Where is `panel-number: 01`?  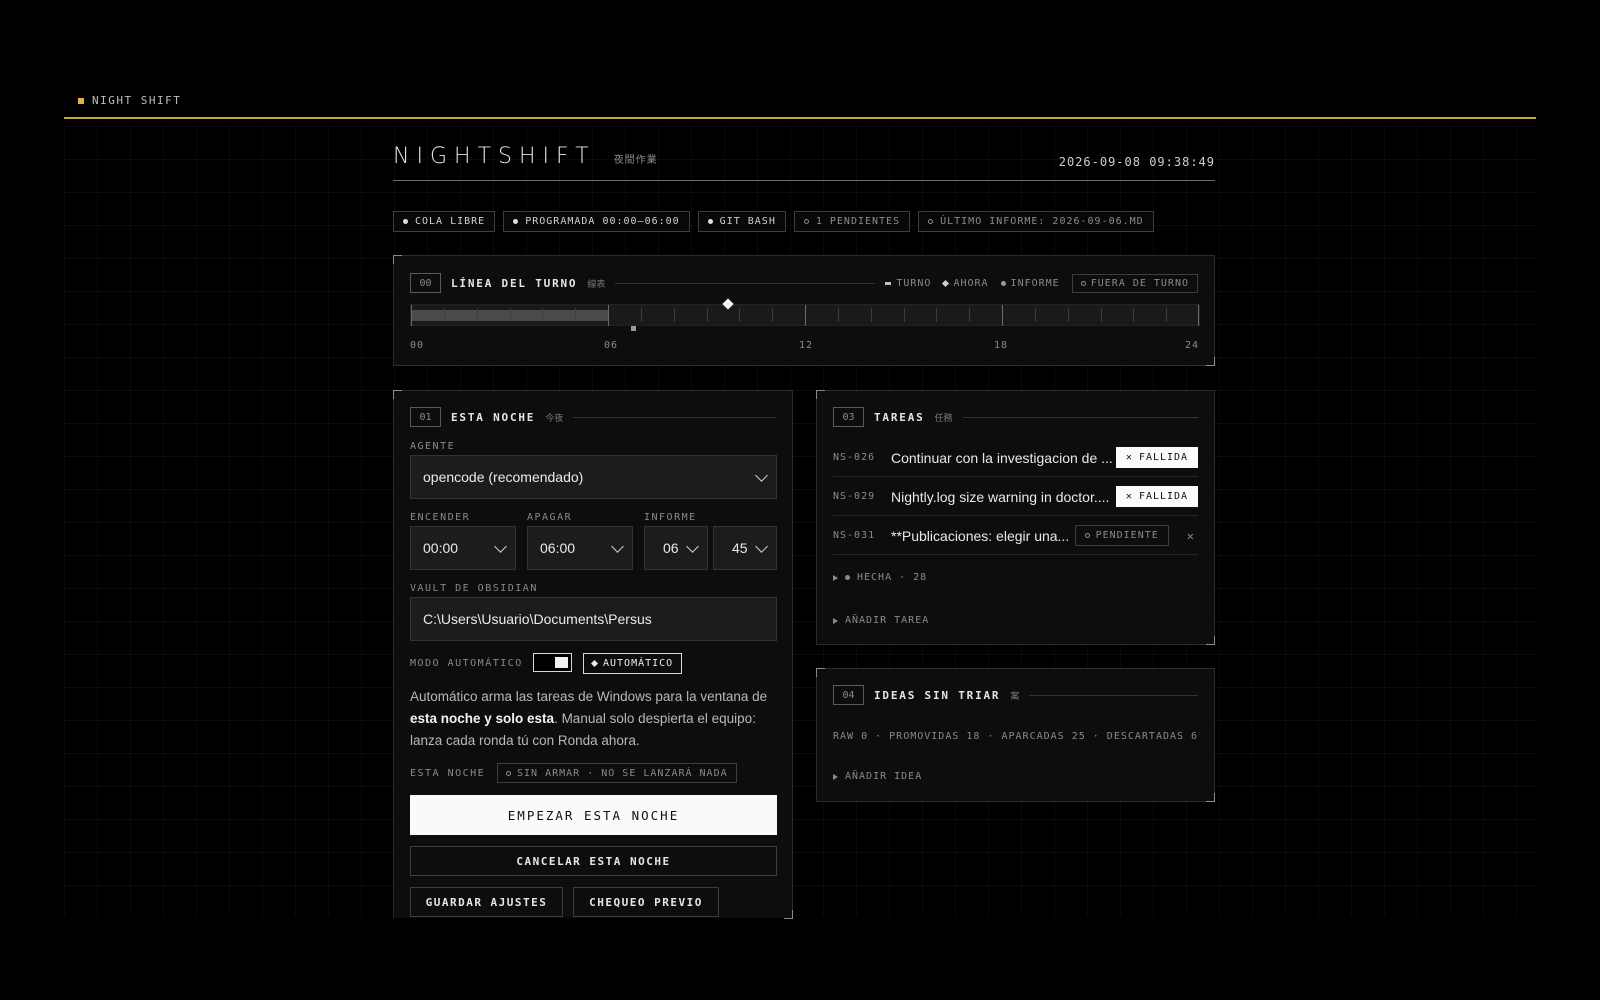
panel-number: 01 is located at coordinates (425, 417).